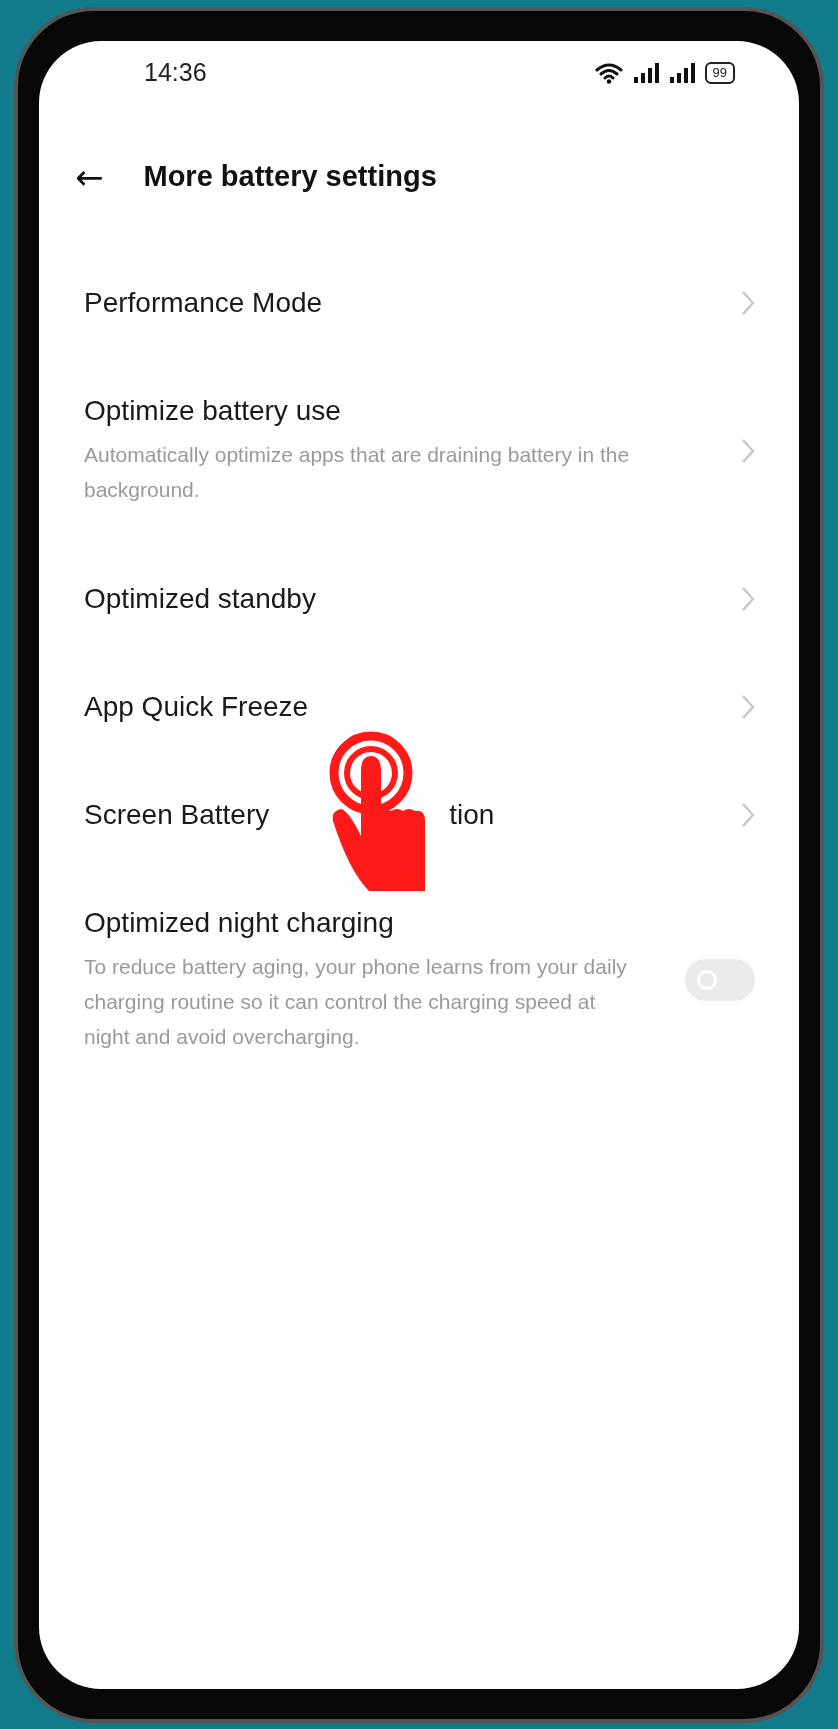 This screenshot has height=1729, width=838. What do you see at coordinates (200, 598) in the screenshot?
I see `row-title: Optimized standby` at bounding box center [200, 598].